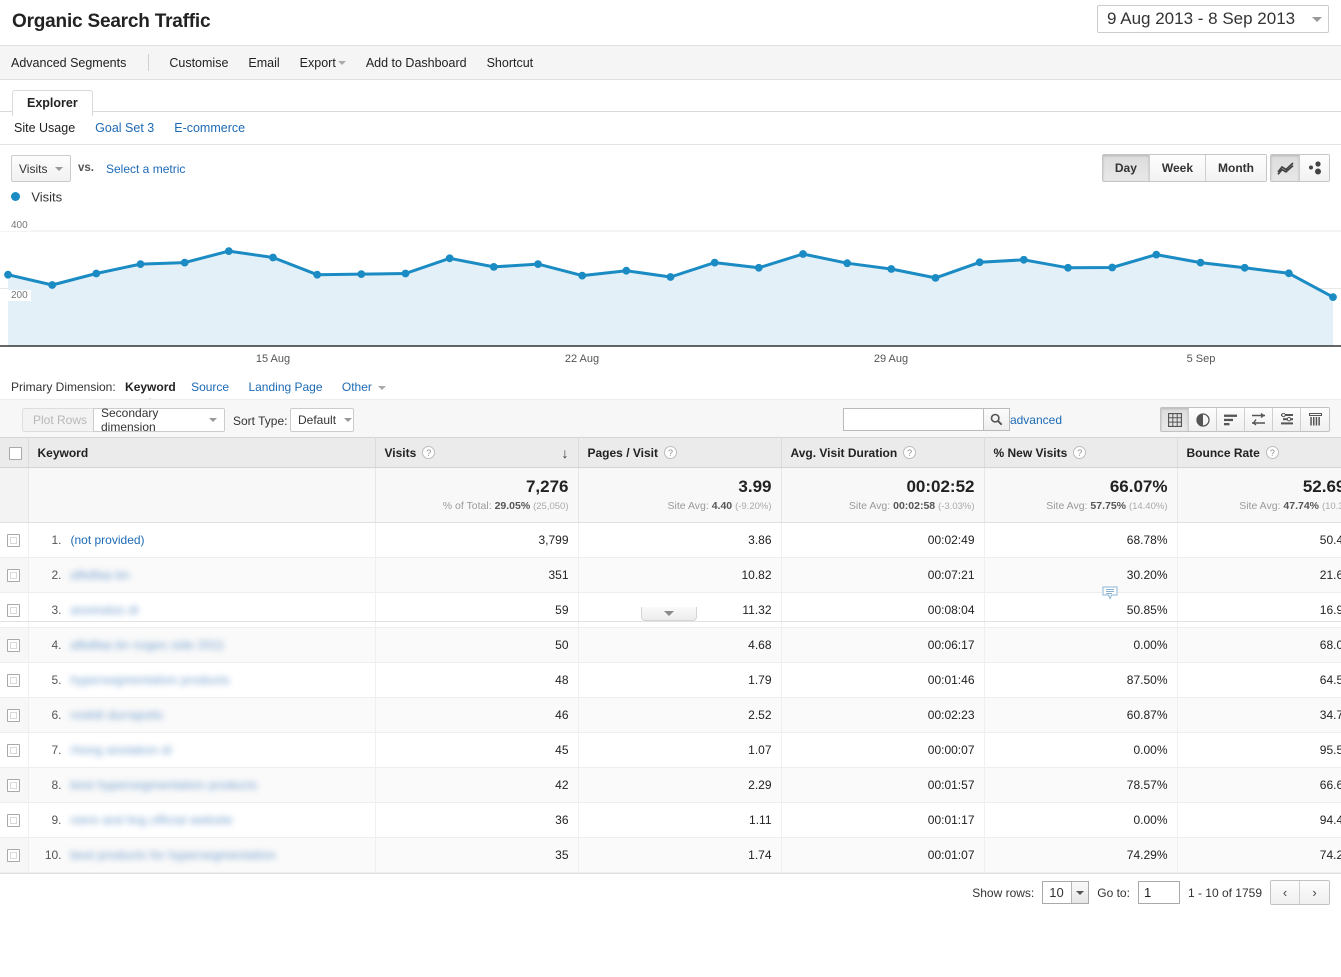 This screenshot has width=1341, height=977. What do you see at coordinates (148, 645) in the screenshot?
I see `keyword-link: afkdfaa bn noges side 2011` at bounding box center [148, 645].